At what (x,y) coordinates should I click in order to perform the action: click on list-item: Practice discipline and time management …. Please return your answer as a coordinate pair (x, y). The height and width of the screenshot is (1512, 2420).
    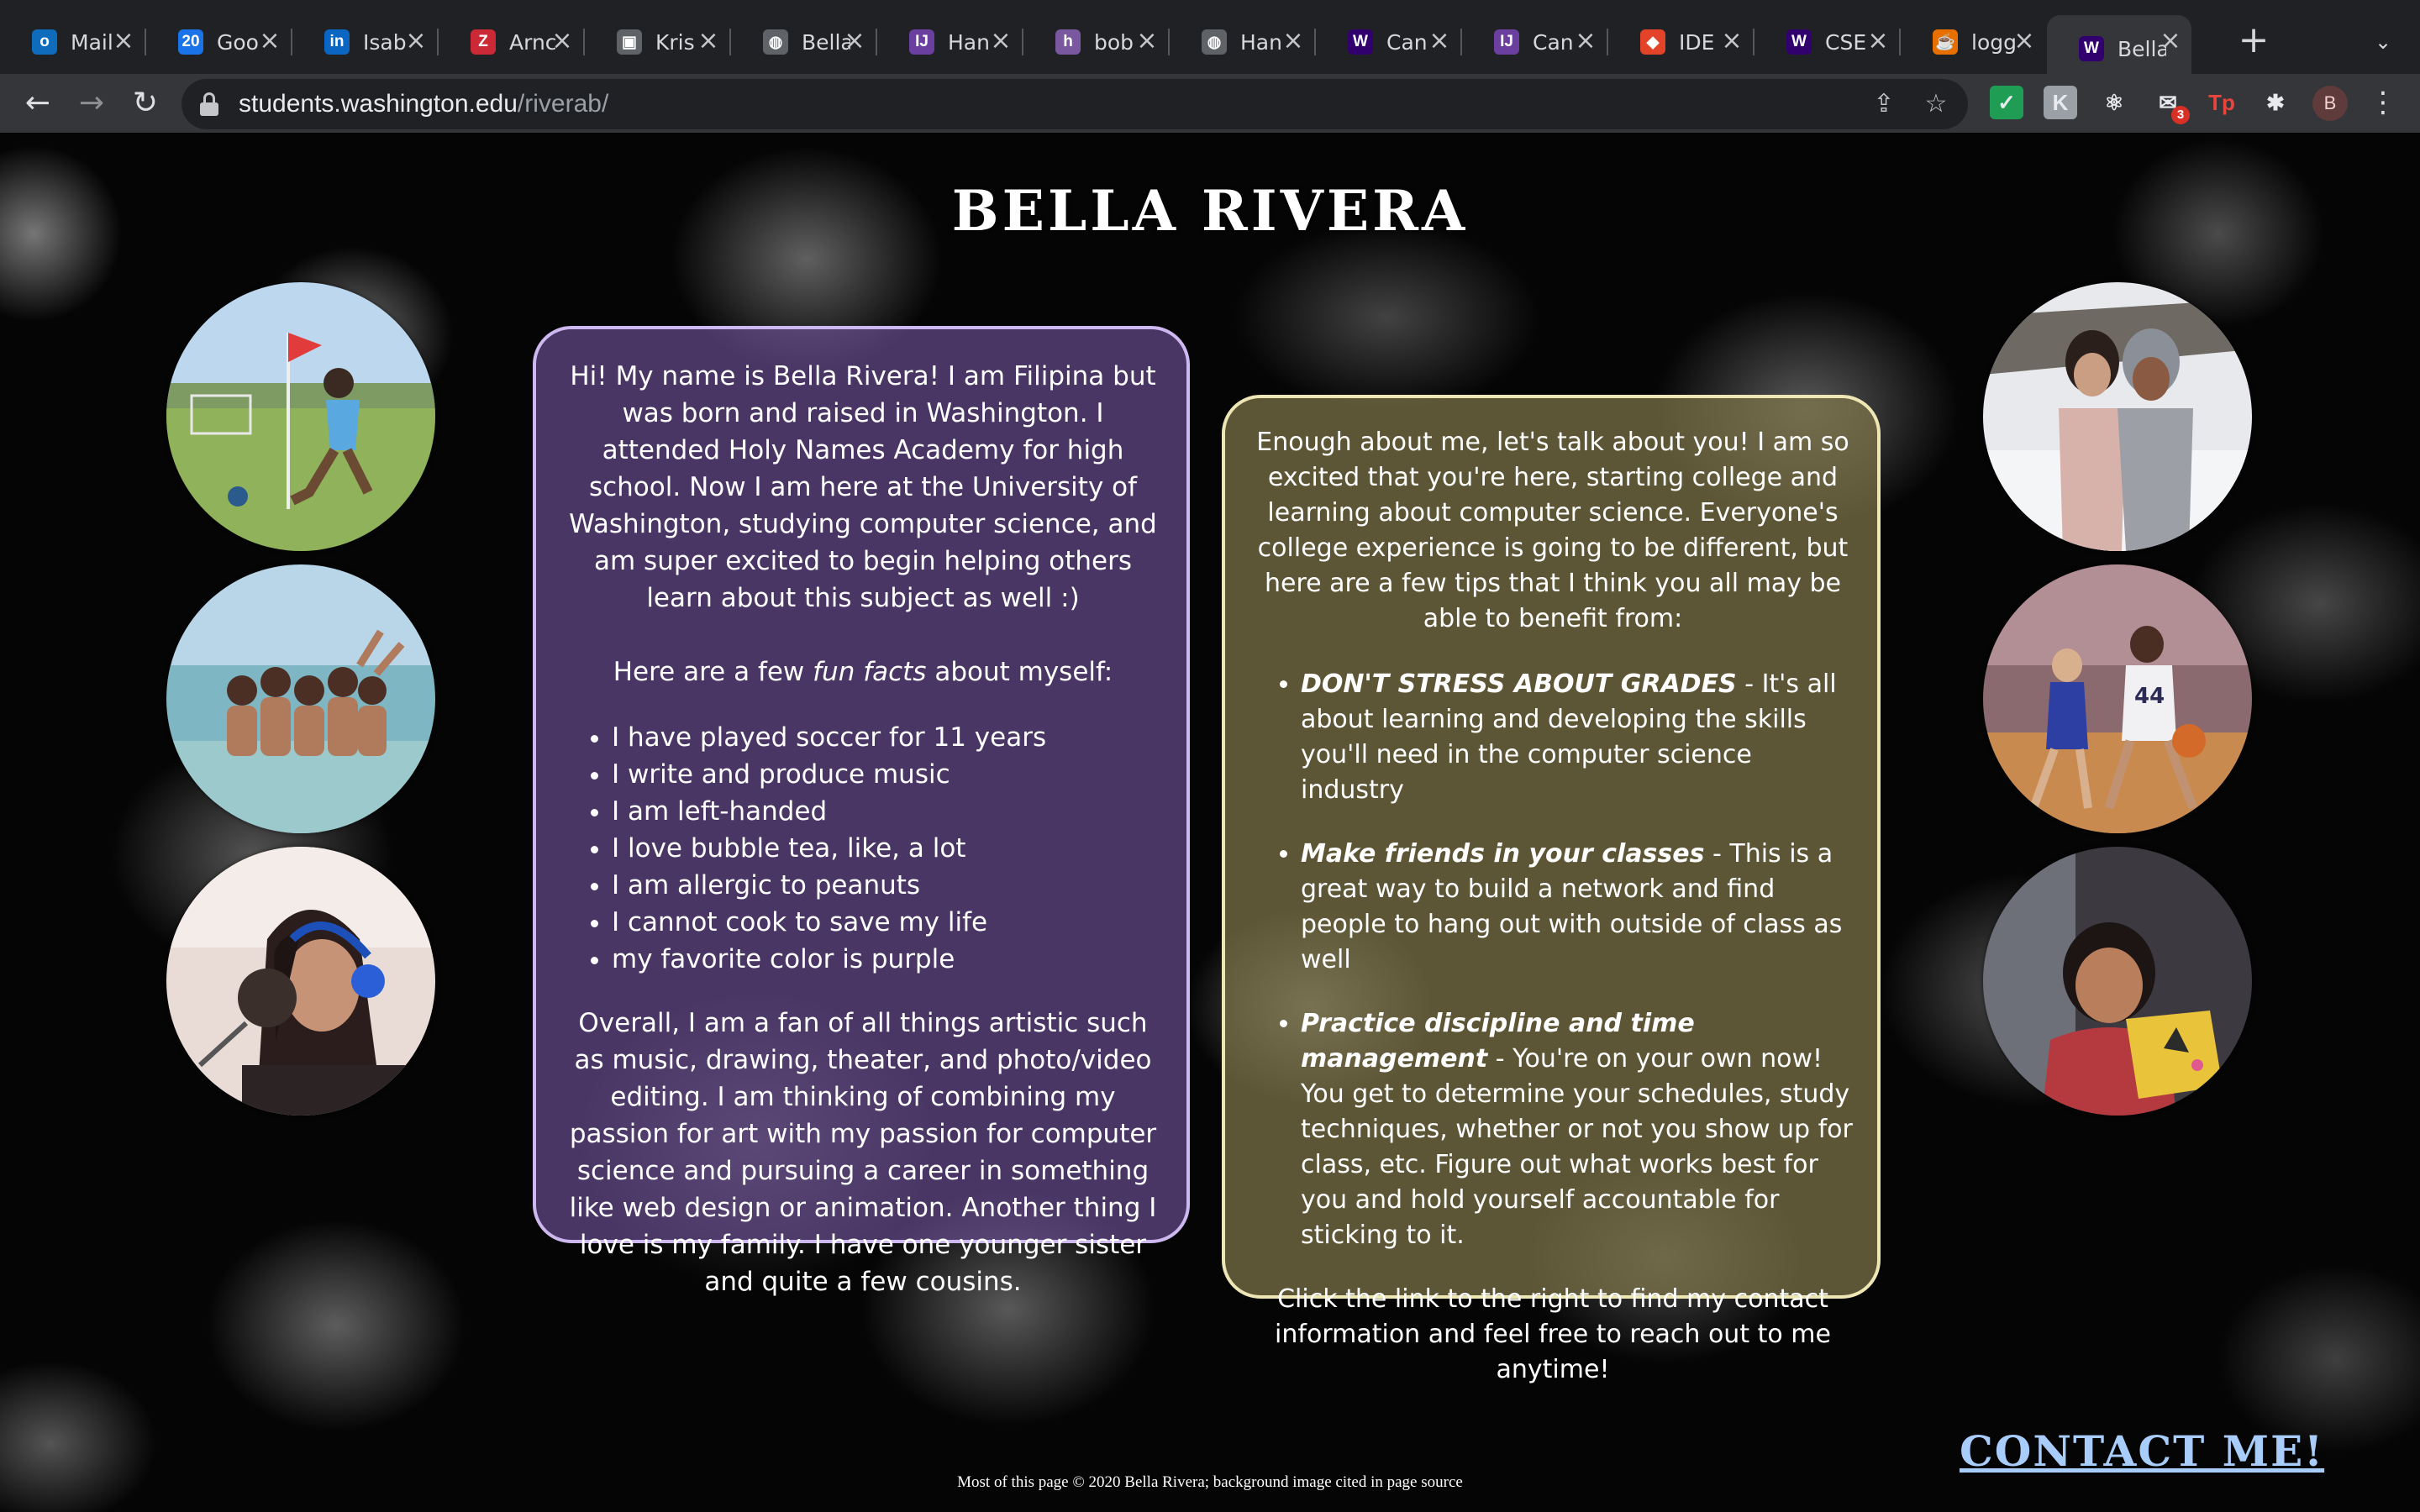
    Looking at the image, I should click on (1578, 1129).